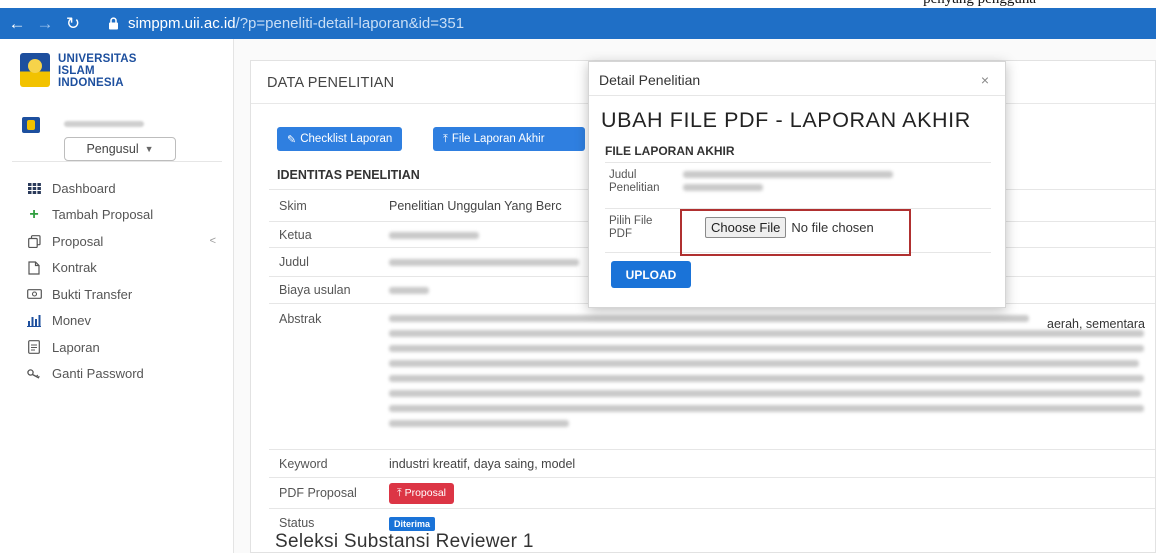  I want to click on keyword-label: Keyword, so click(324, 463).